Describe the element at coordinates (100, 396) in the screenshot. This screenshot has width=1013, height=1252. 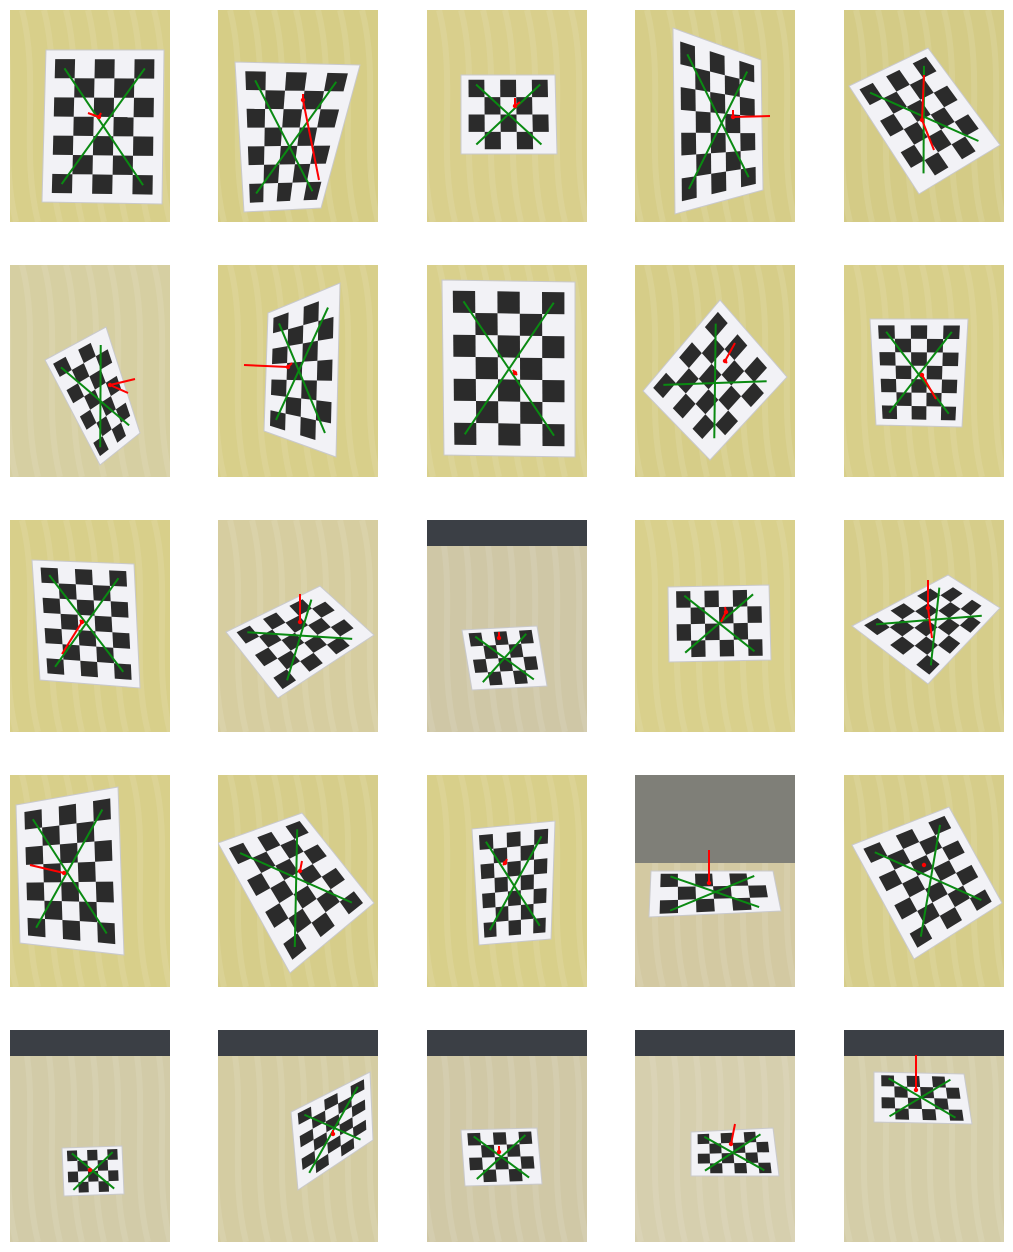
I see `board-diagonal` at that location.